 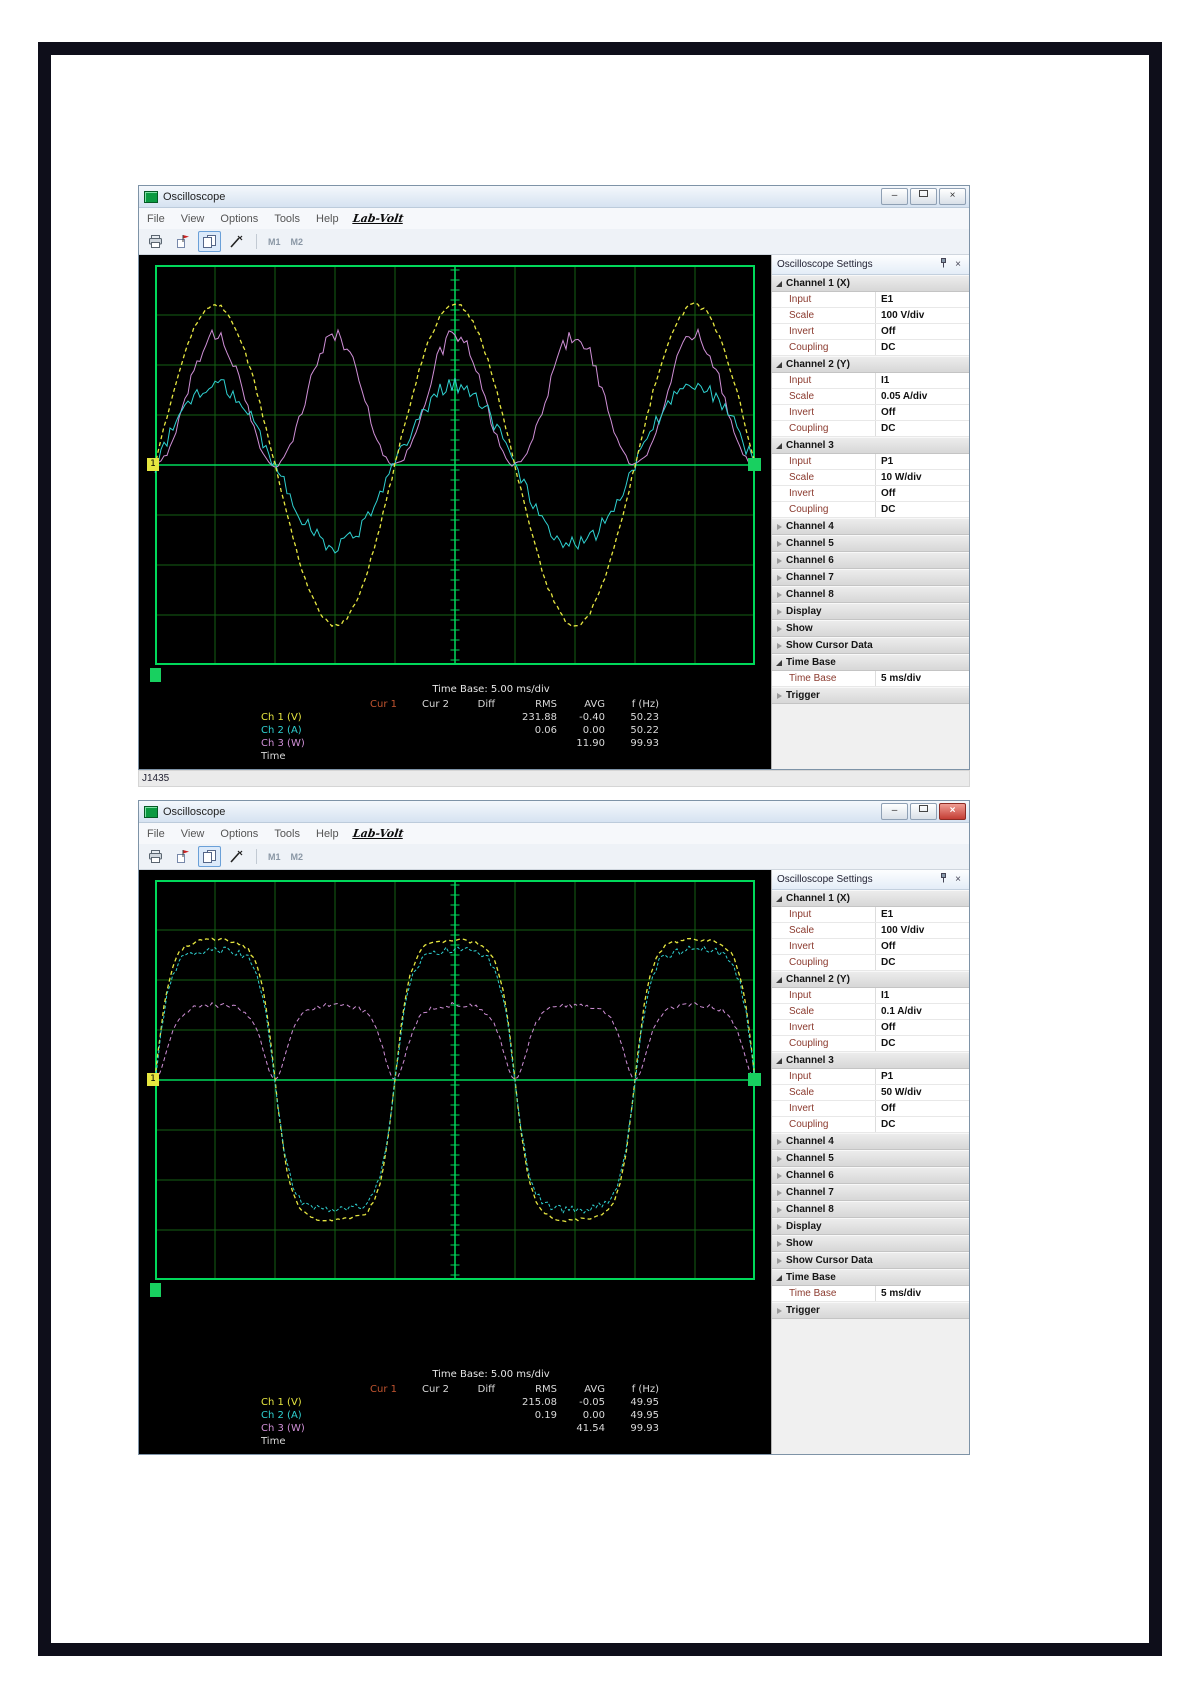 What do you see at coordinates (870, 364) in the screenshot?
I see `settings-section-channel-2-y: Channel 2 (Y)` at bounding box center [870, 364].